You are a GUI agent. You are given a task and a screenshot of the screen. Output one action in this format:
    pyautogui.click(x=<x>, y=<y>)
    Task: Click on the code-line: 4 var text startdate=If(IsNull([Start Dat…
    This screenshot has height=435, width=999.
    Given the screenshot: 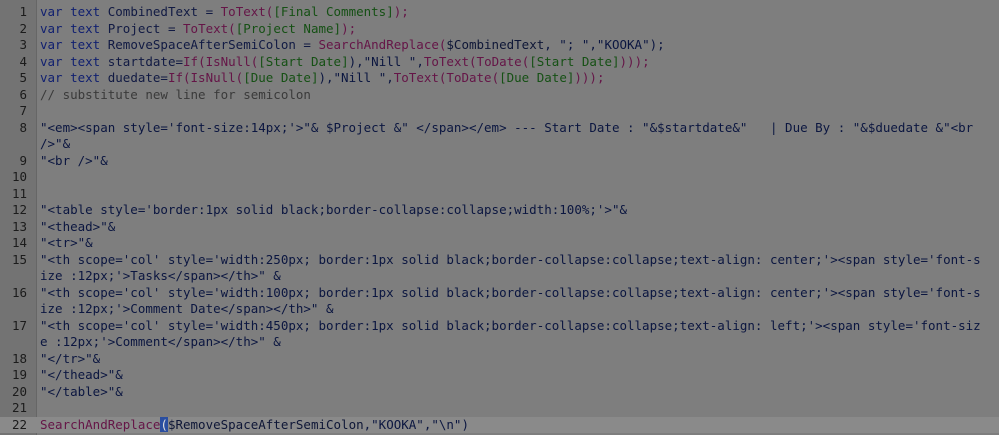 What is the action you would take?
    pyautogui.click(x=499, y=62)
    